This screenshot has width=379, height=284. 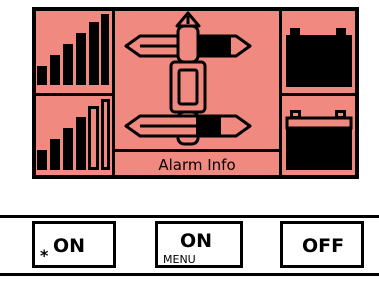 I want to click on star-on-button: * ON, so click(x=74, y=244).